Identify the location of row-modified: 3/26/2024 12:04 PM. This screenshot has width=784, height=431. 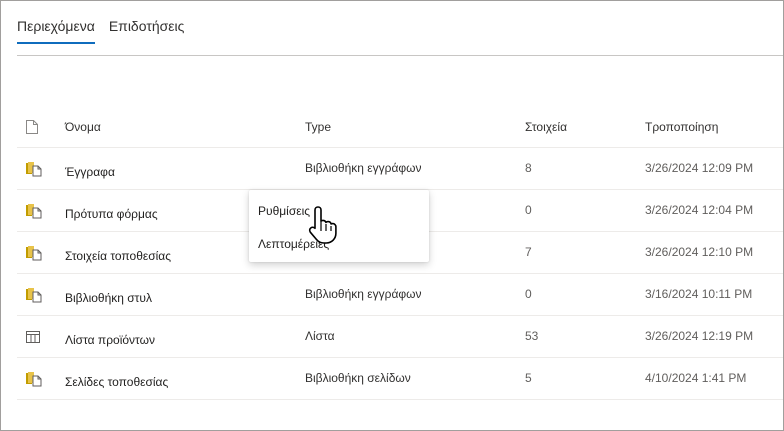
(699, 209).